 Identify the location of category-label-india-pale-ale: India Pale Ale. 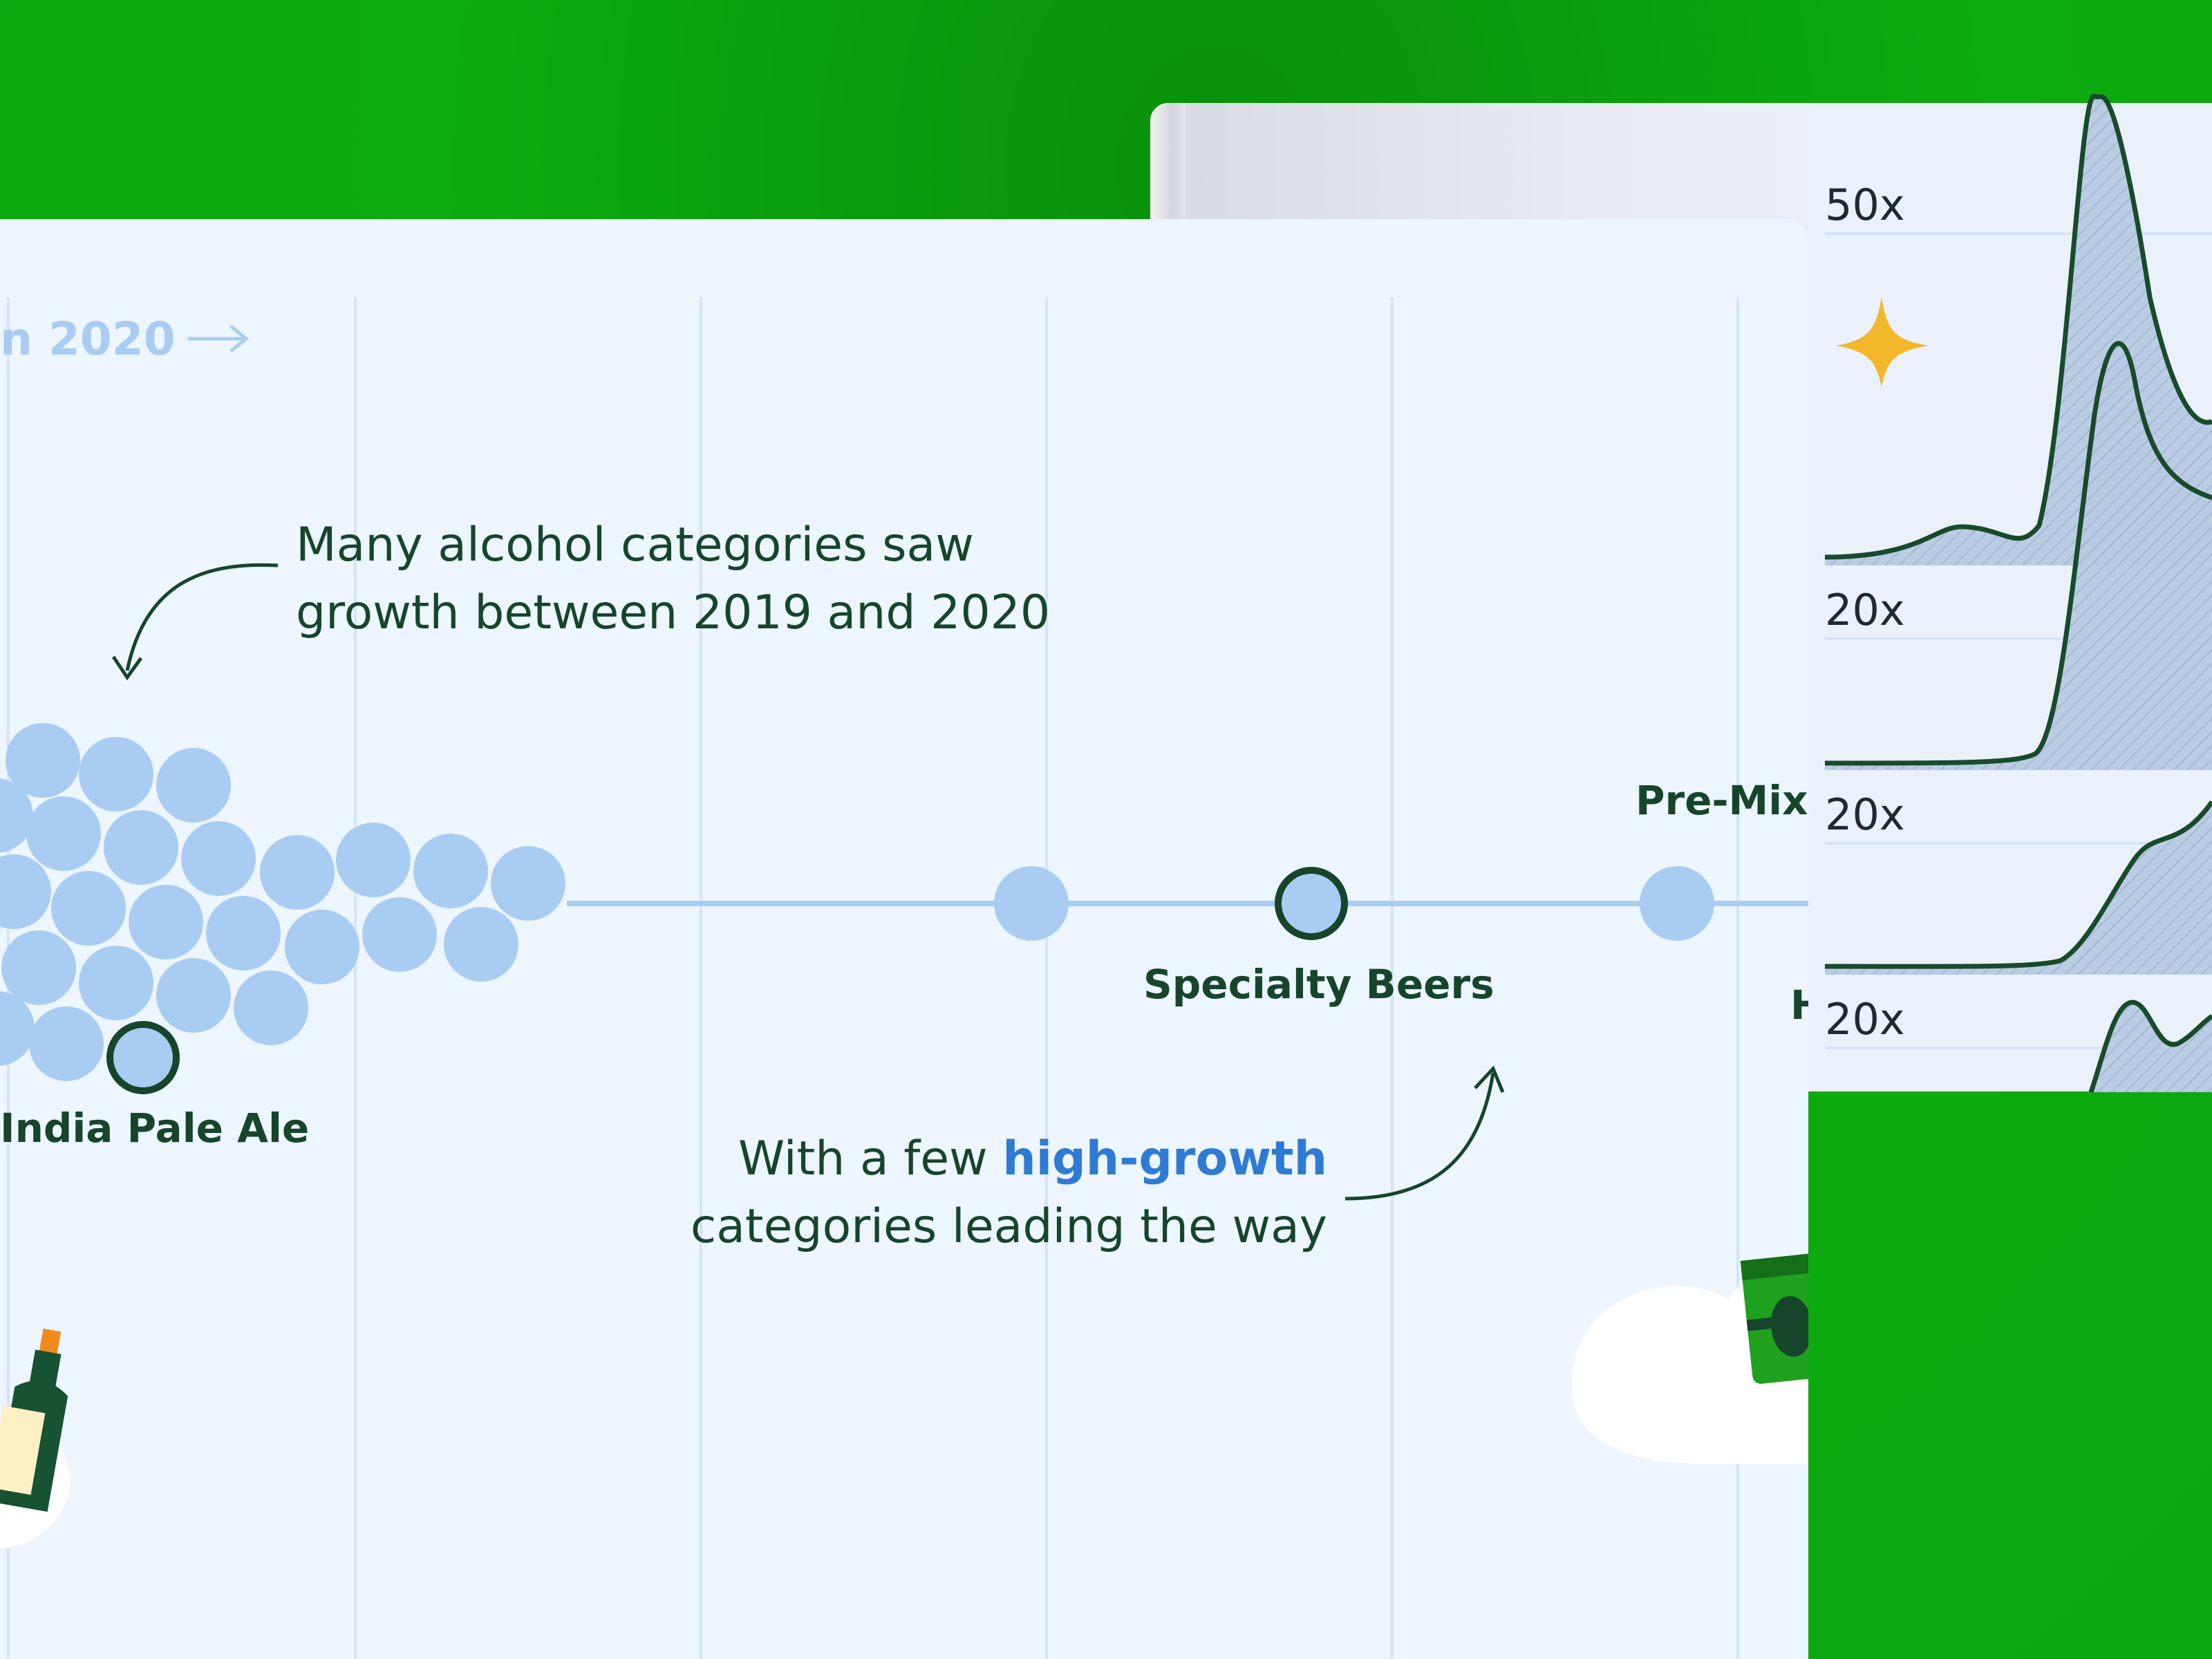
(155, 1128).